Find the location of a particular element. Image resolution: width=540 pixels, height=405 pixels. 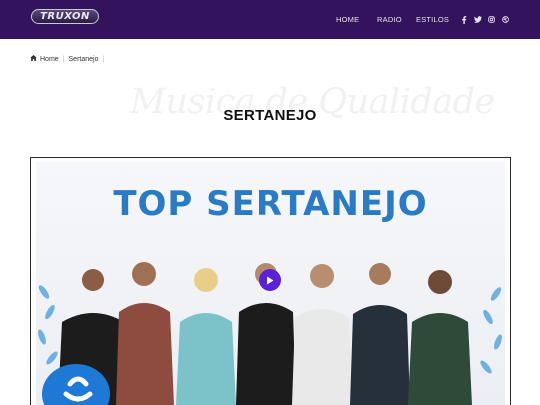

nav-home-link: HOME is located at coordinates (347, 19).